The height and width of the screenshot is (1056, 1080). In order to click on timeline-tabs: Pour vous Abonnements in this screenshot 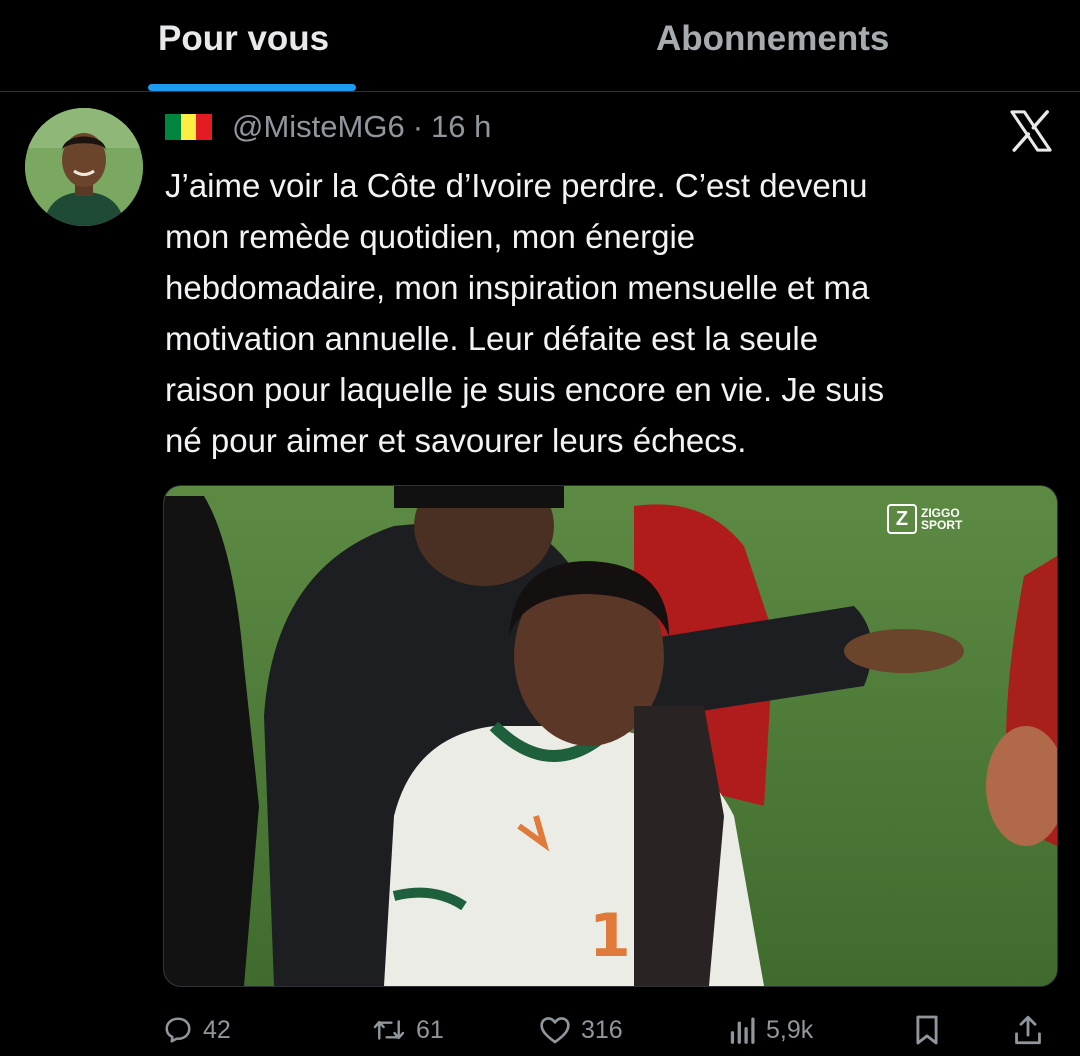, I will do `click(540, 46)`.